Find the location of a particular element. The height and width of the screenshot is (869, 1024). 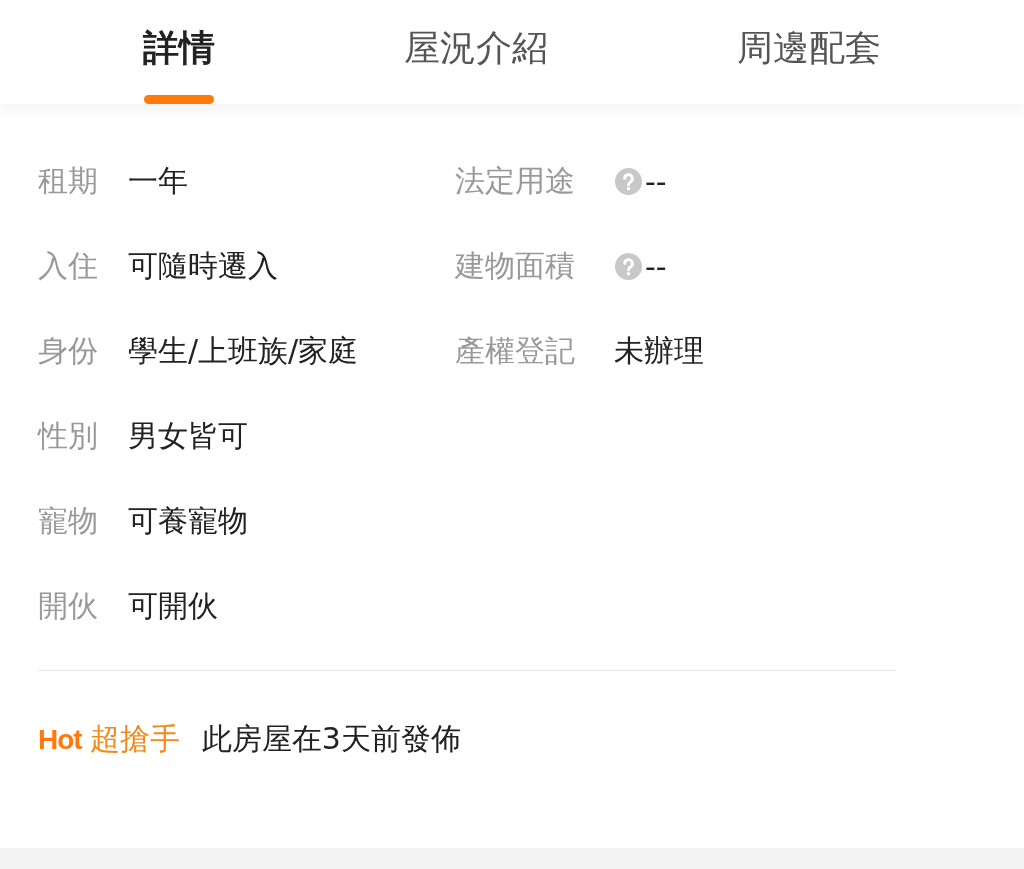

detail-label: 身份 is located at coordinates (68, 351).